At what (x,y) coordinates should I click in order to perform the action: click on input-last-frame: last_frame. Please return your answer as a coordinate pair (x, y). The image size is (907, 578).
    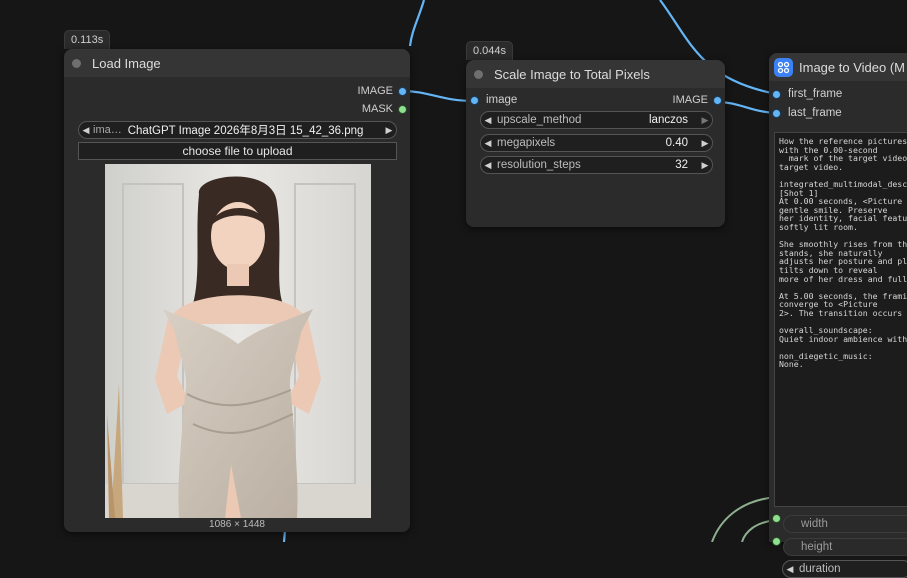
    Looking at the image, I should click on (807, 113).